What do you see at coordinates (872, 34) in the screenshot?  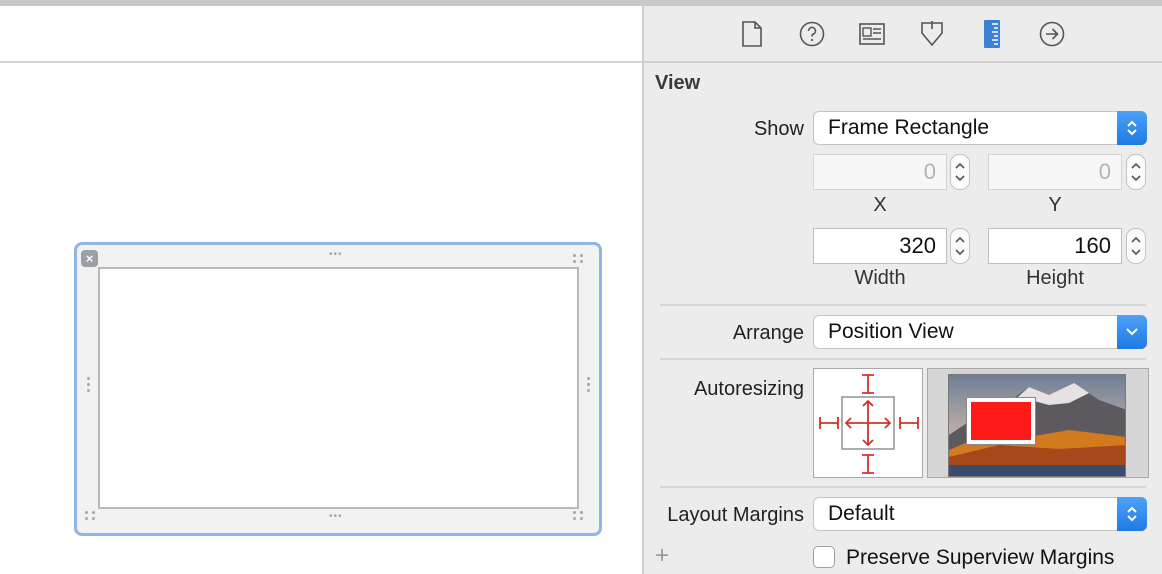 I see `identity-icon` at bounding box center [872, 34].